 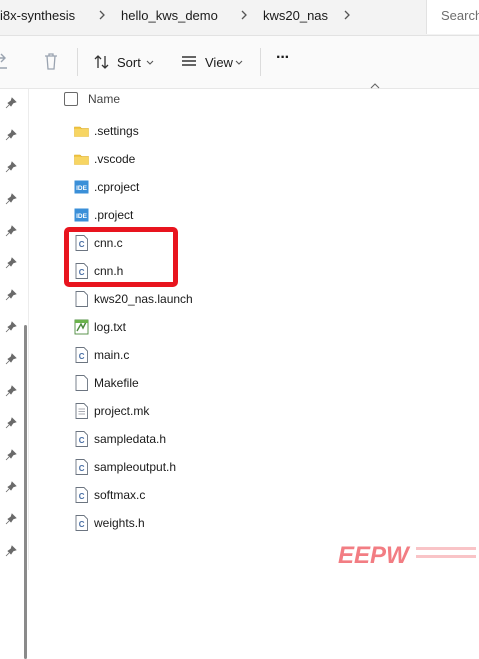 I want to click on file-row: IDE .cproject, so click(x=224, y=187).